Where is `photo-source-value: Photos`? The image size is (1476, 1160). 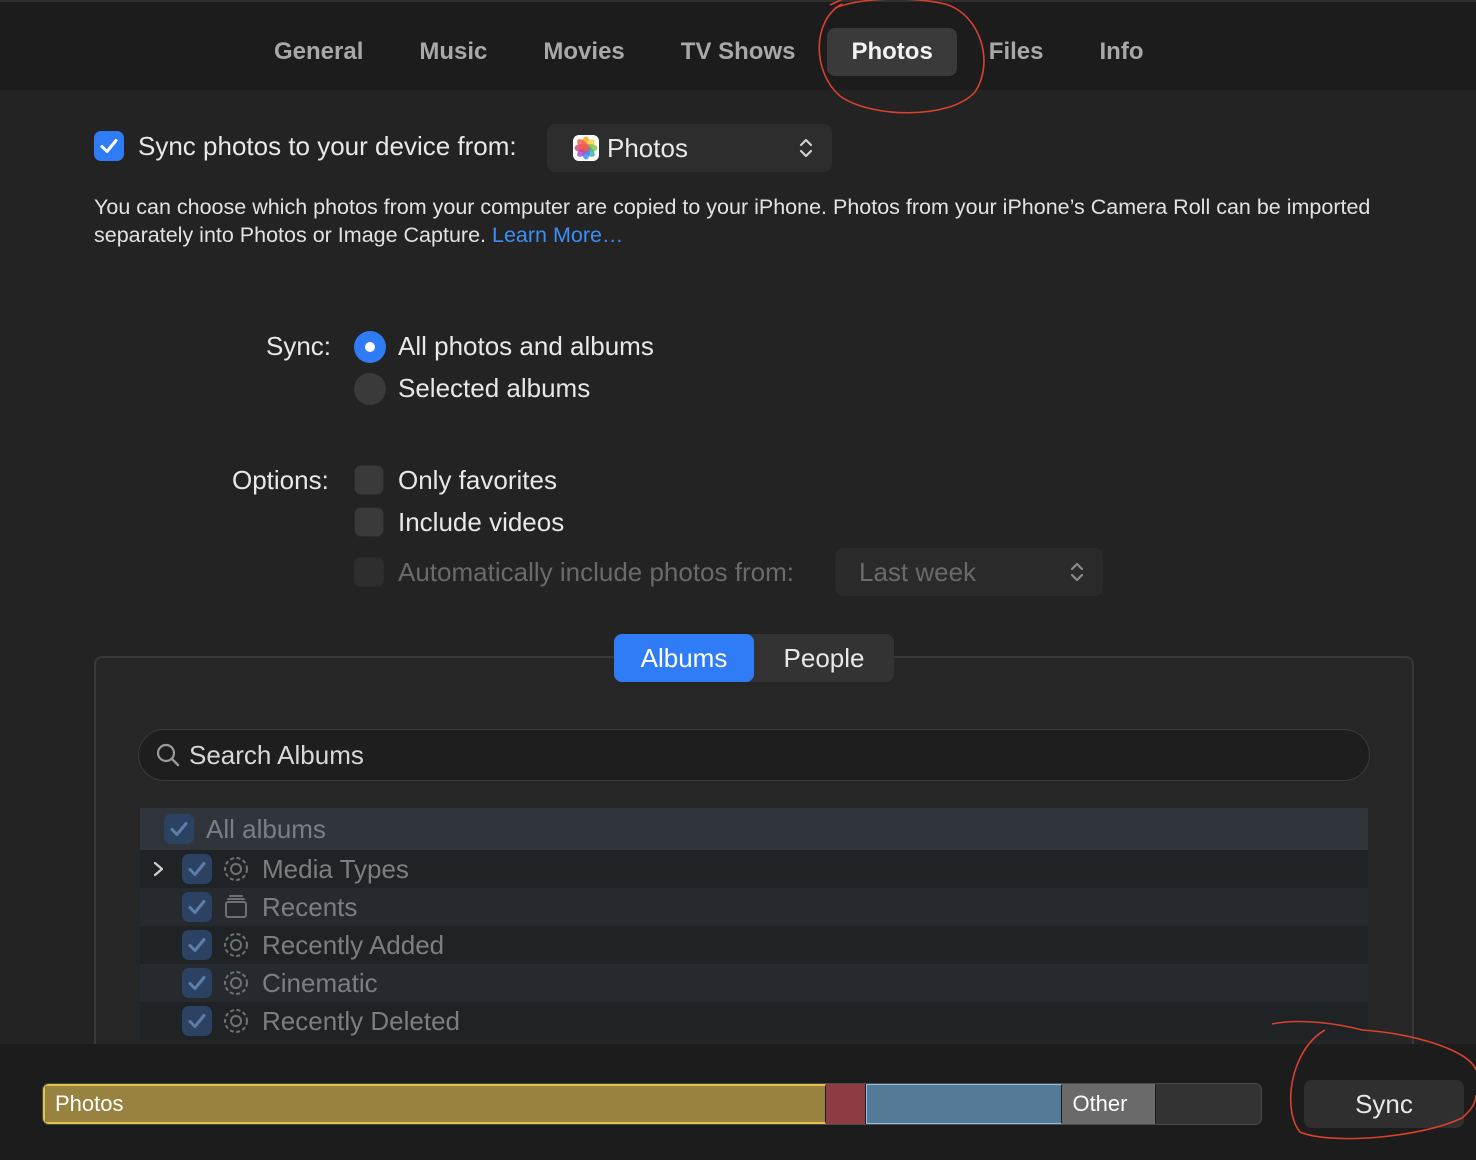
photo-source-value: Photos is located at coordinates (647, 147).